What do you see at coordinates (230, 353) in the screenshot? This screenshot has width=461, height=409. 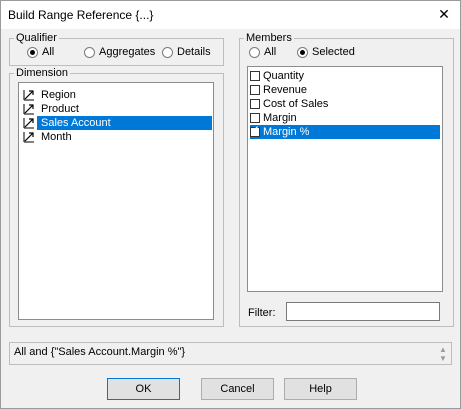 I see `expression-box: All and {"Sales Account.Margin %"} ▲ ▼` at bounding box center [230, 353].